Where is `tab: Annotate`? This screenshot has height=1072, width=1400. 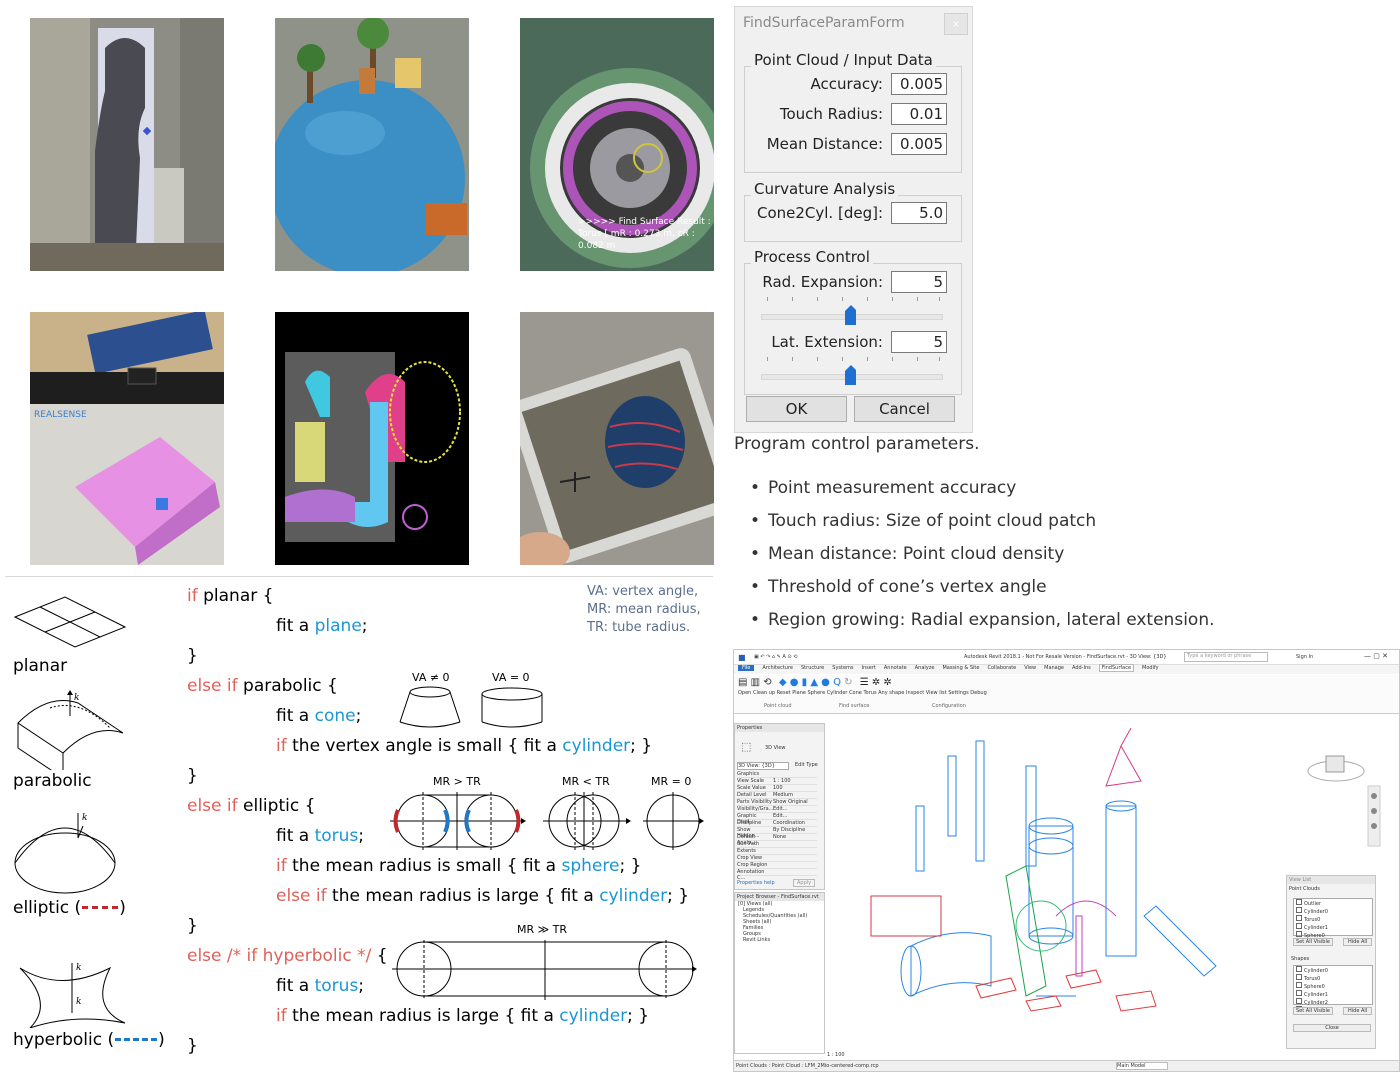 tab: Annotate is located at coordinates (895, 668).